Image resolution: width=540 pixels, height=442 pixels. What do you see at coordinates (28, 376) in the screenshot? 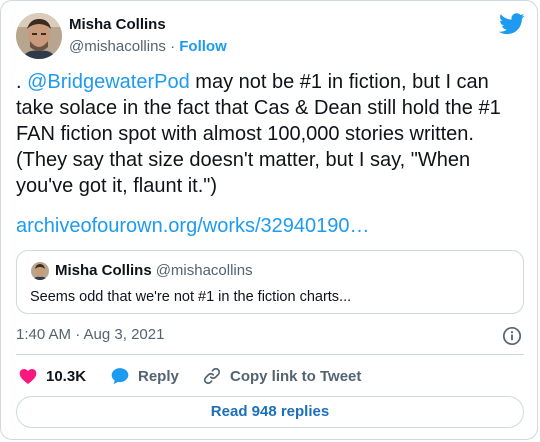
I see `heart-icon` at bounding box center [28, 376].